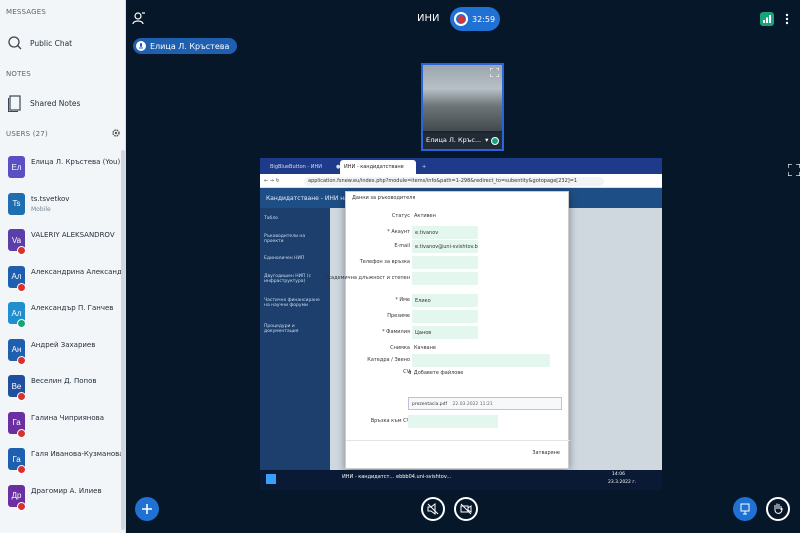 The image size is (800, 533). Describe the element at coordinates (116, 133) in the screenshot. I see `gear-icon` at that location.